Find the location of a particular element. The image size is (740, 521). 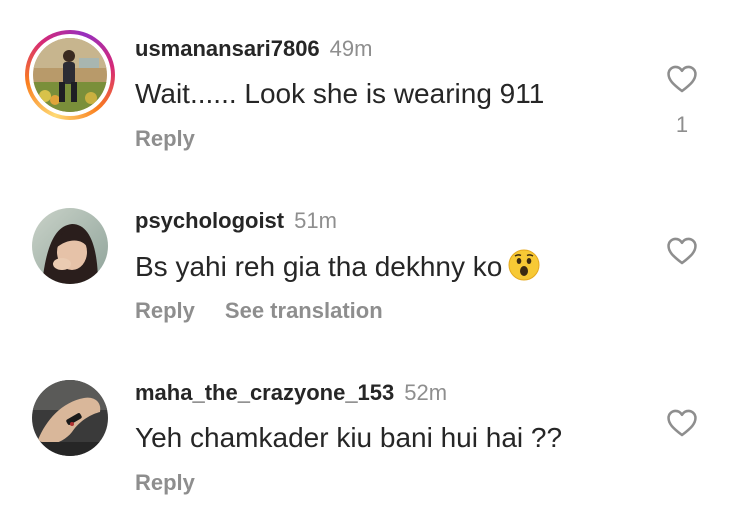

comment-meta: usmanansari7806 49m is located at coordinates (253, 49).